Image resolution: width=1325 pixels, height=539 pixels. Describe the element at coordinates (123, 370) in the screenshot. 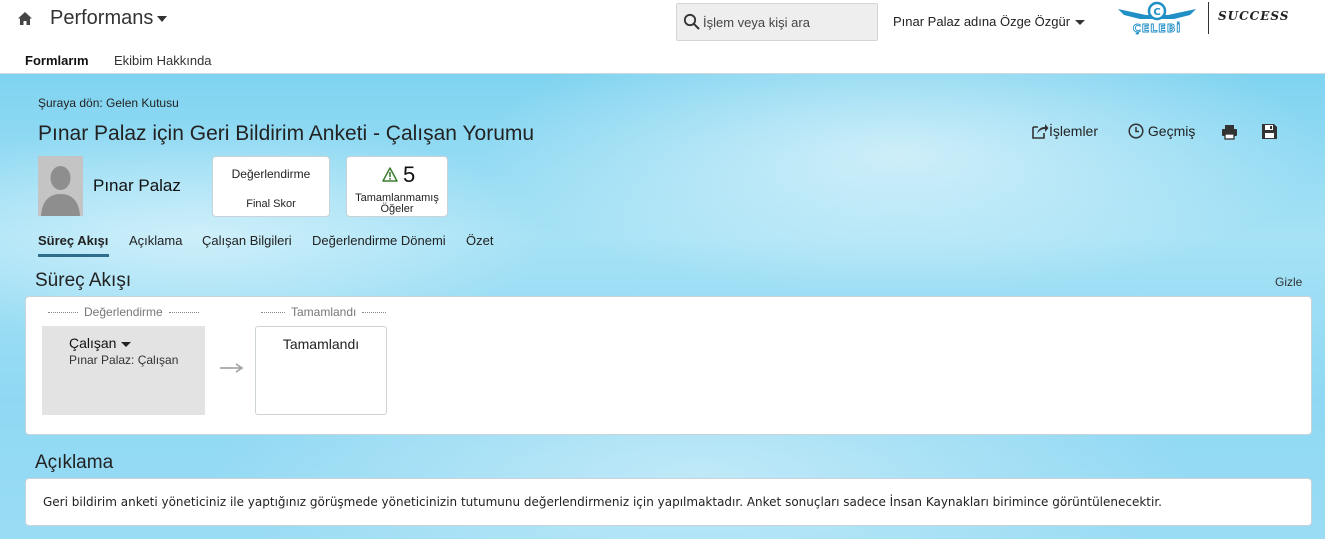

I see `current-step-box: Çalışan Pınar Palaz: Çalışan` at that location.